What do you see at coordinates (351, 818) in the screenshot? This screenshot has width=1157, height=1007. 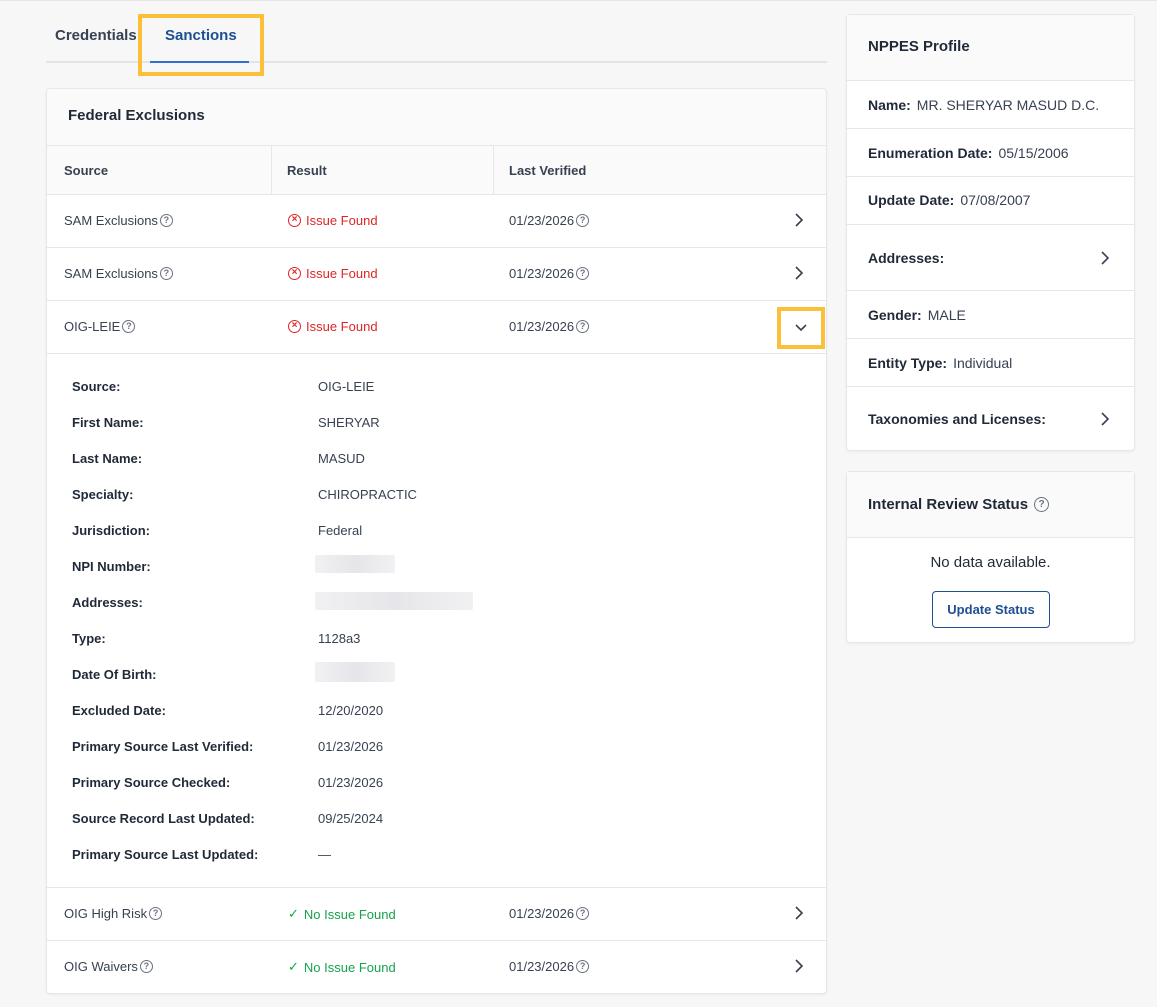 I see `detail-value: 09/25/2024` at bounding box center [351, 818].